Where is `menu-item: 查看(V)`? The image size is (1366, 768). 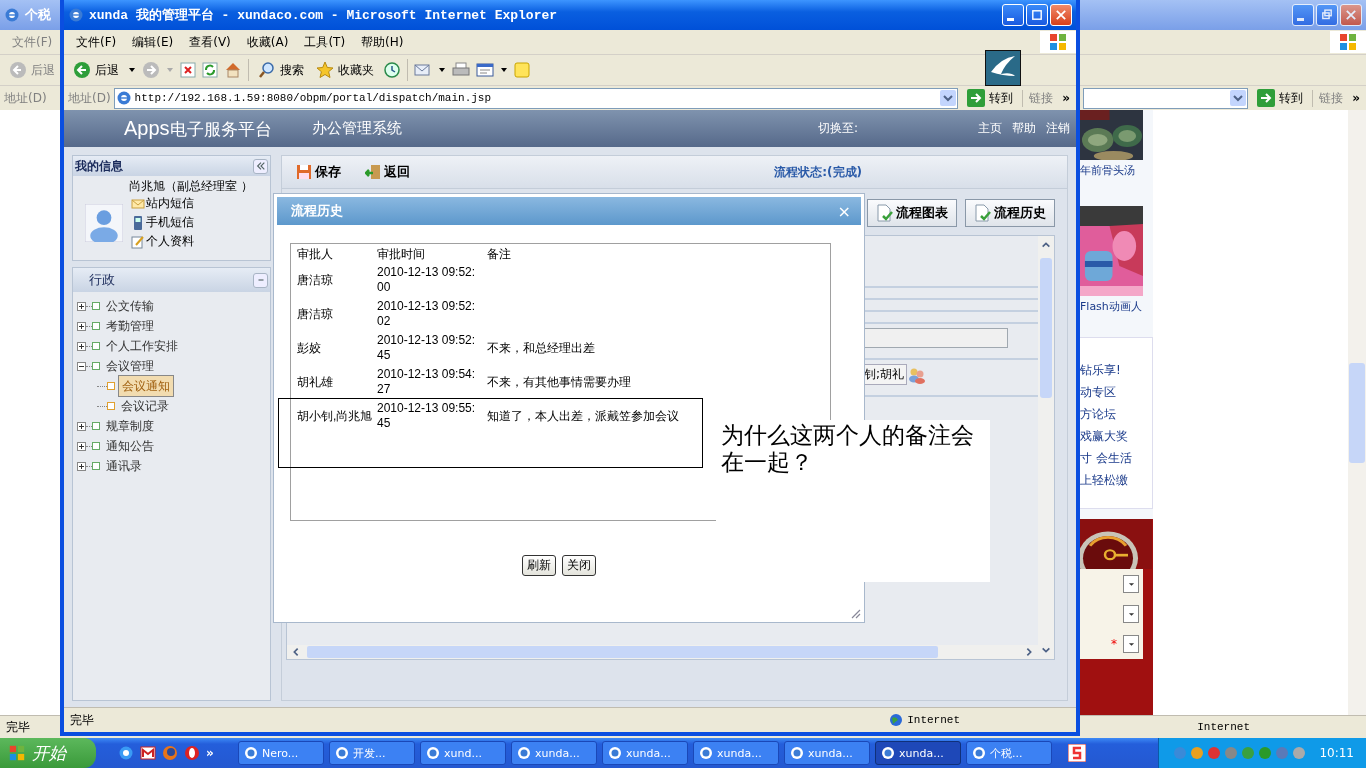 menu-item: 查看(V) is located at coordinates (210, 42).